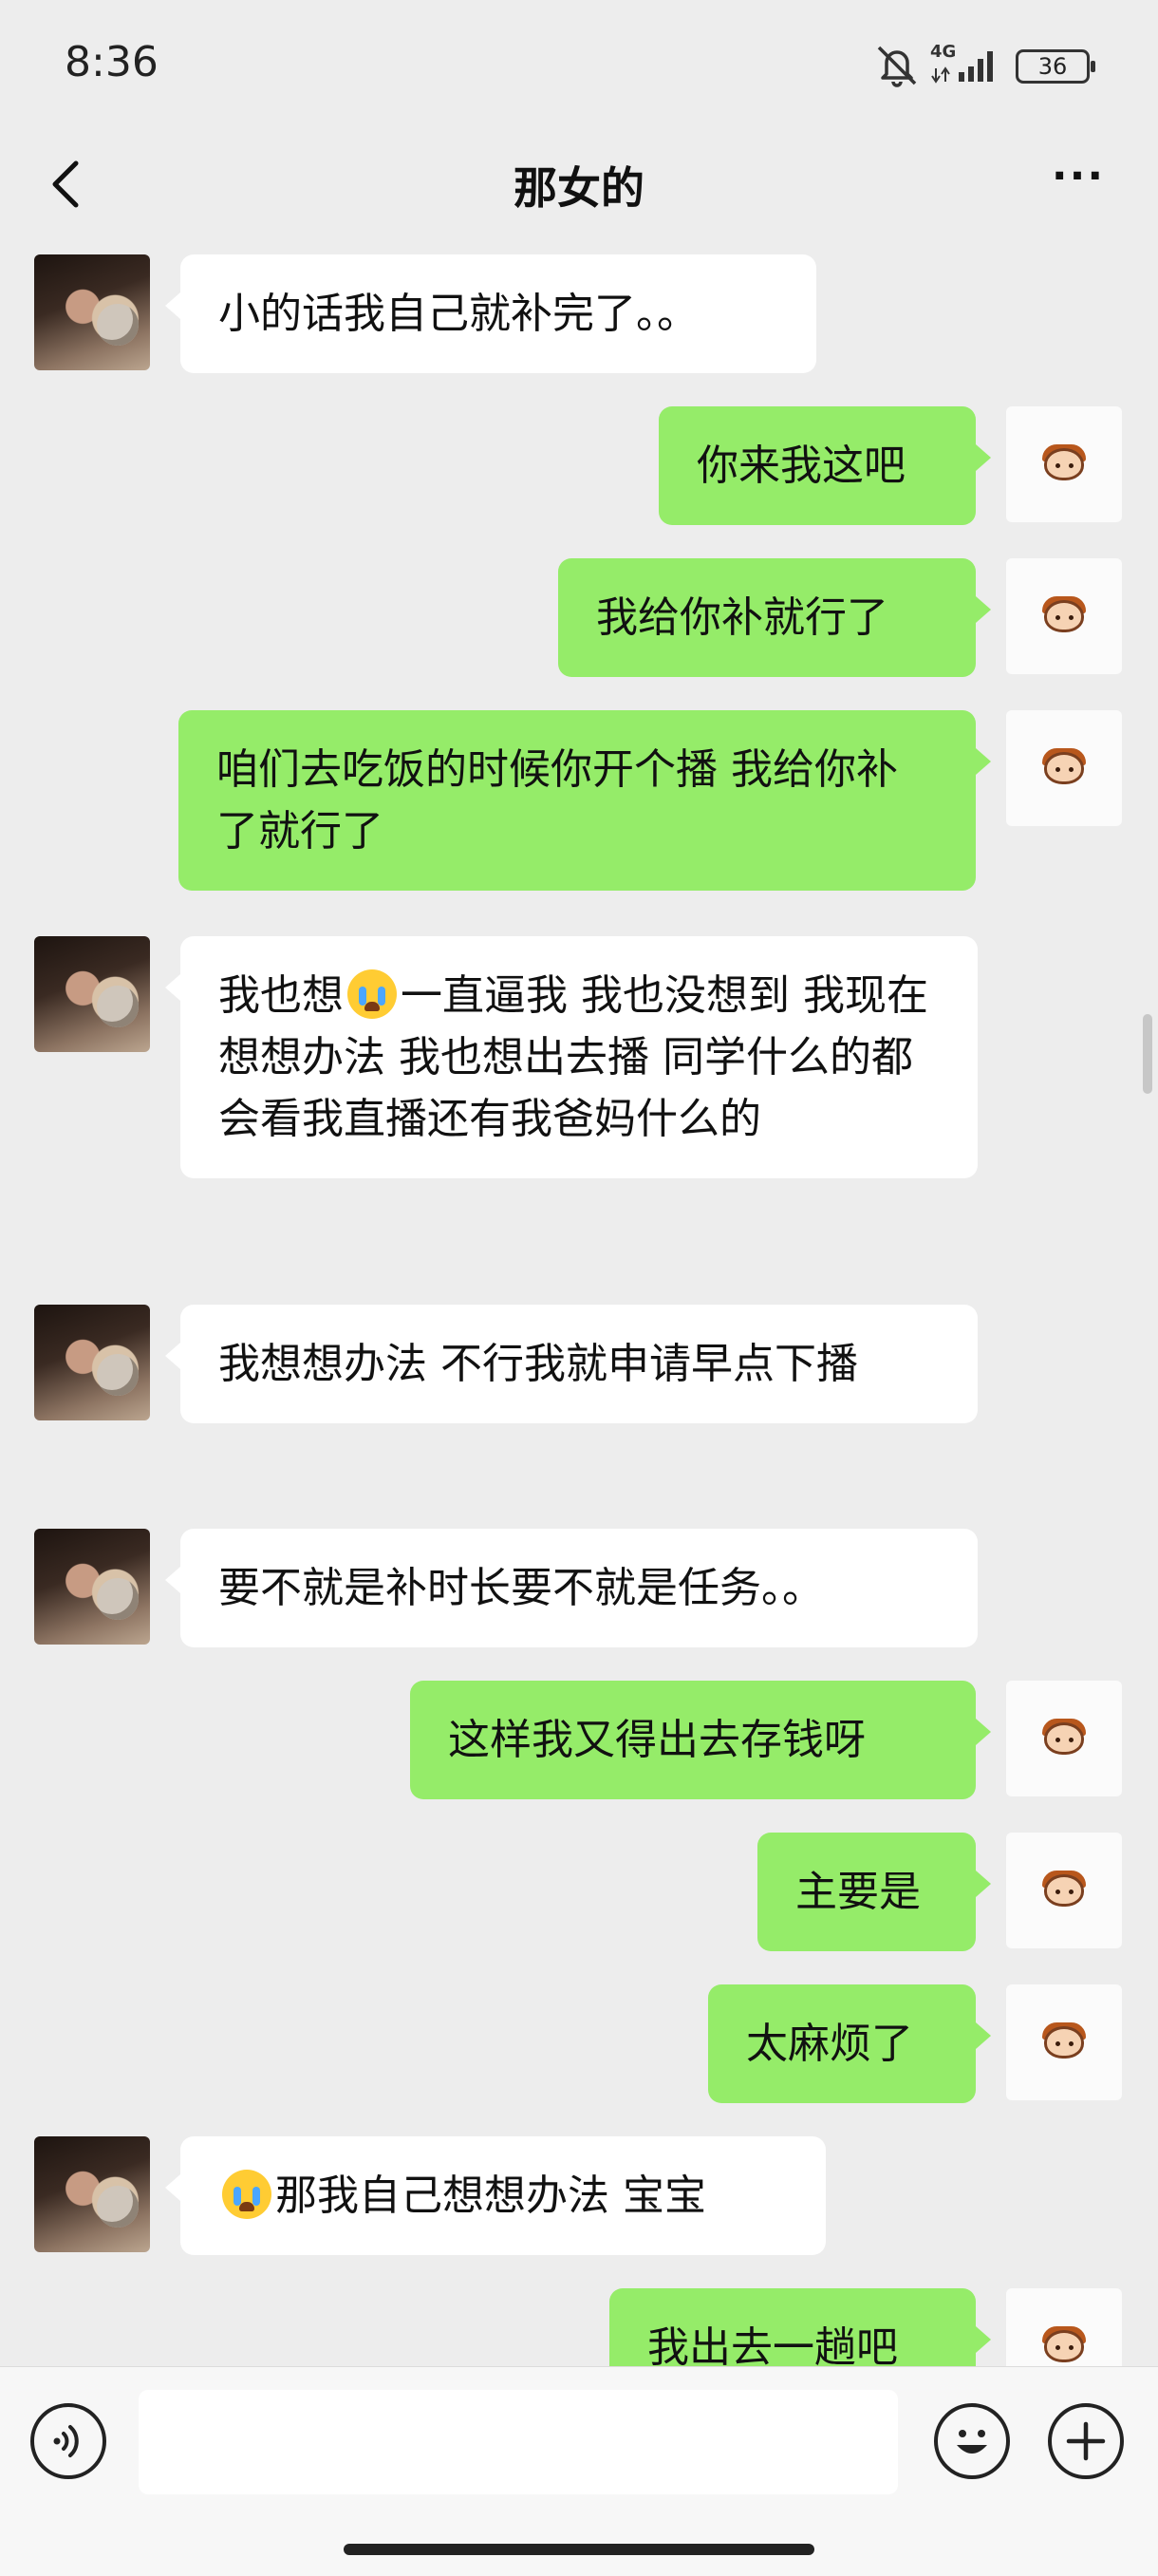 This screenshot has height=2576, width=1158. I want to click on message-bubble: 太麻烦了, so click(849, 2043).